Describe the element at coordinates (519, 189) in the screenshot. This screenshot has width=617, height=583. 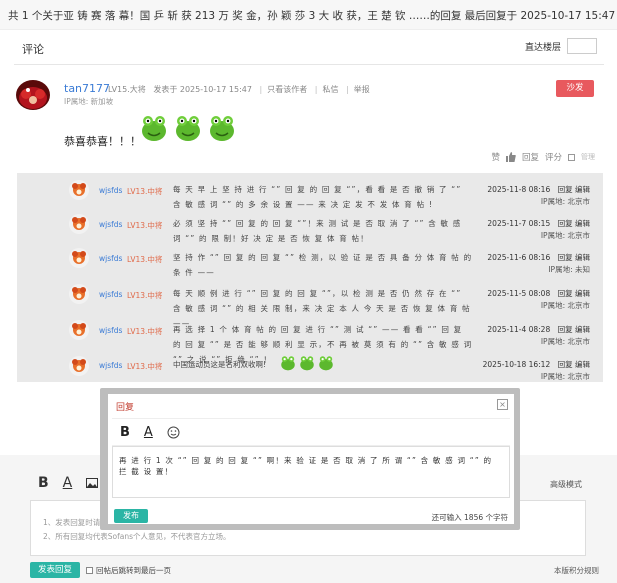
I see `reply-date: 2025-11-8 08:16` at that location.